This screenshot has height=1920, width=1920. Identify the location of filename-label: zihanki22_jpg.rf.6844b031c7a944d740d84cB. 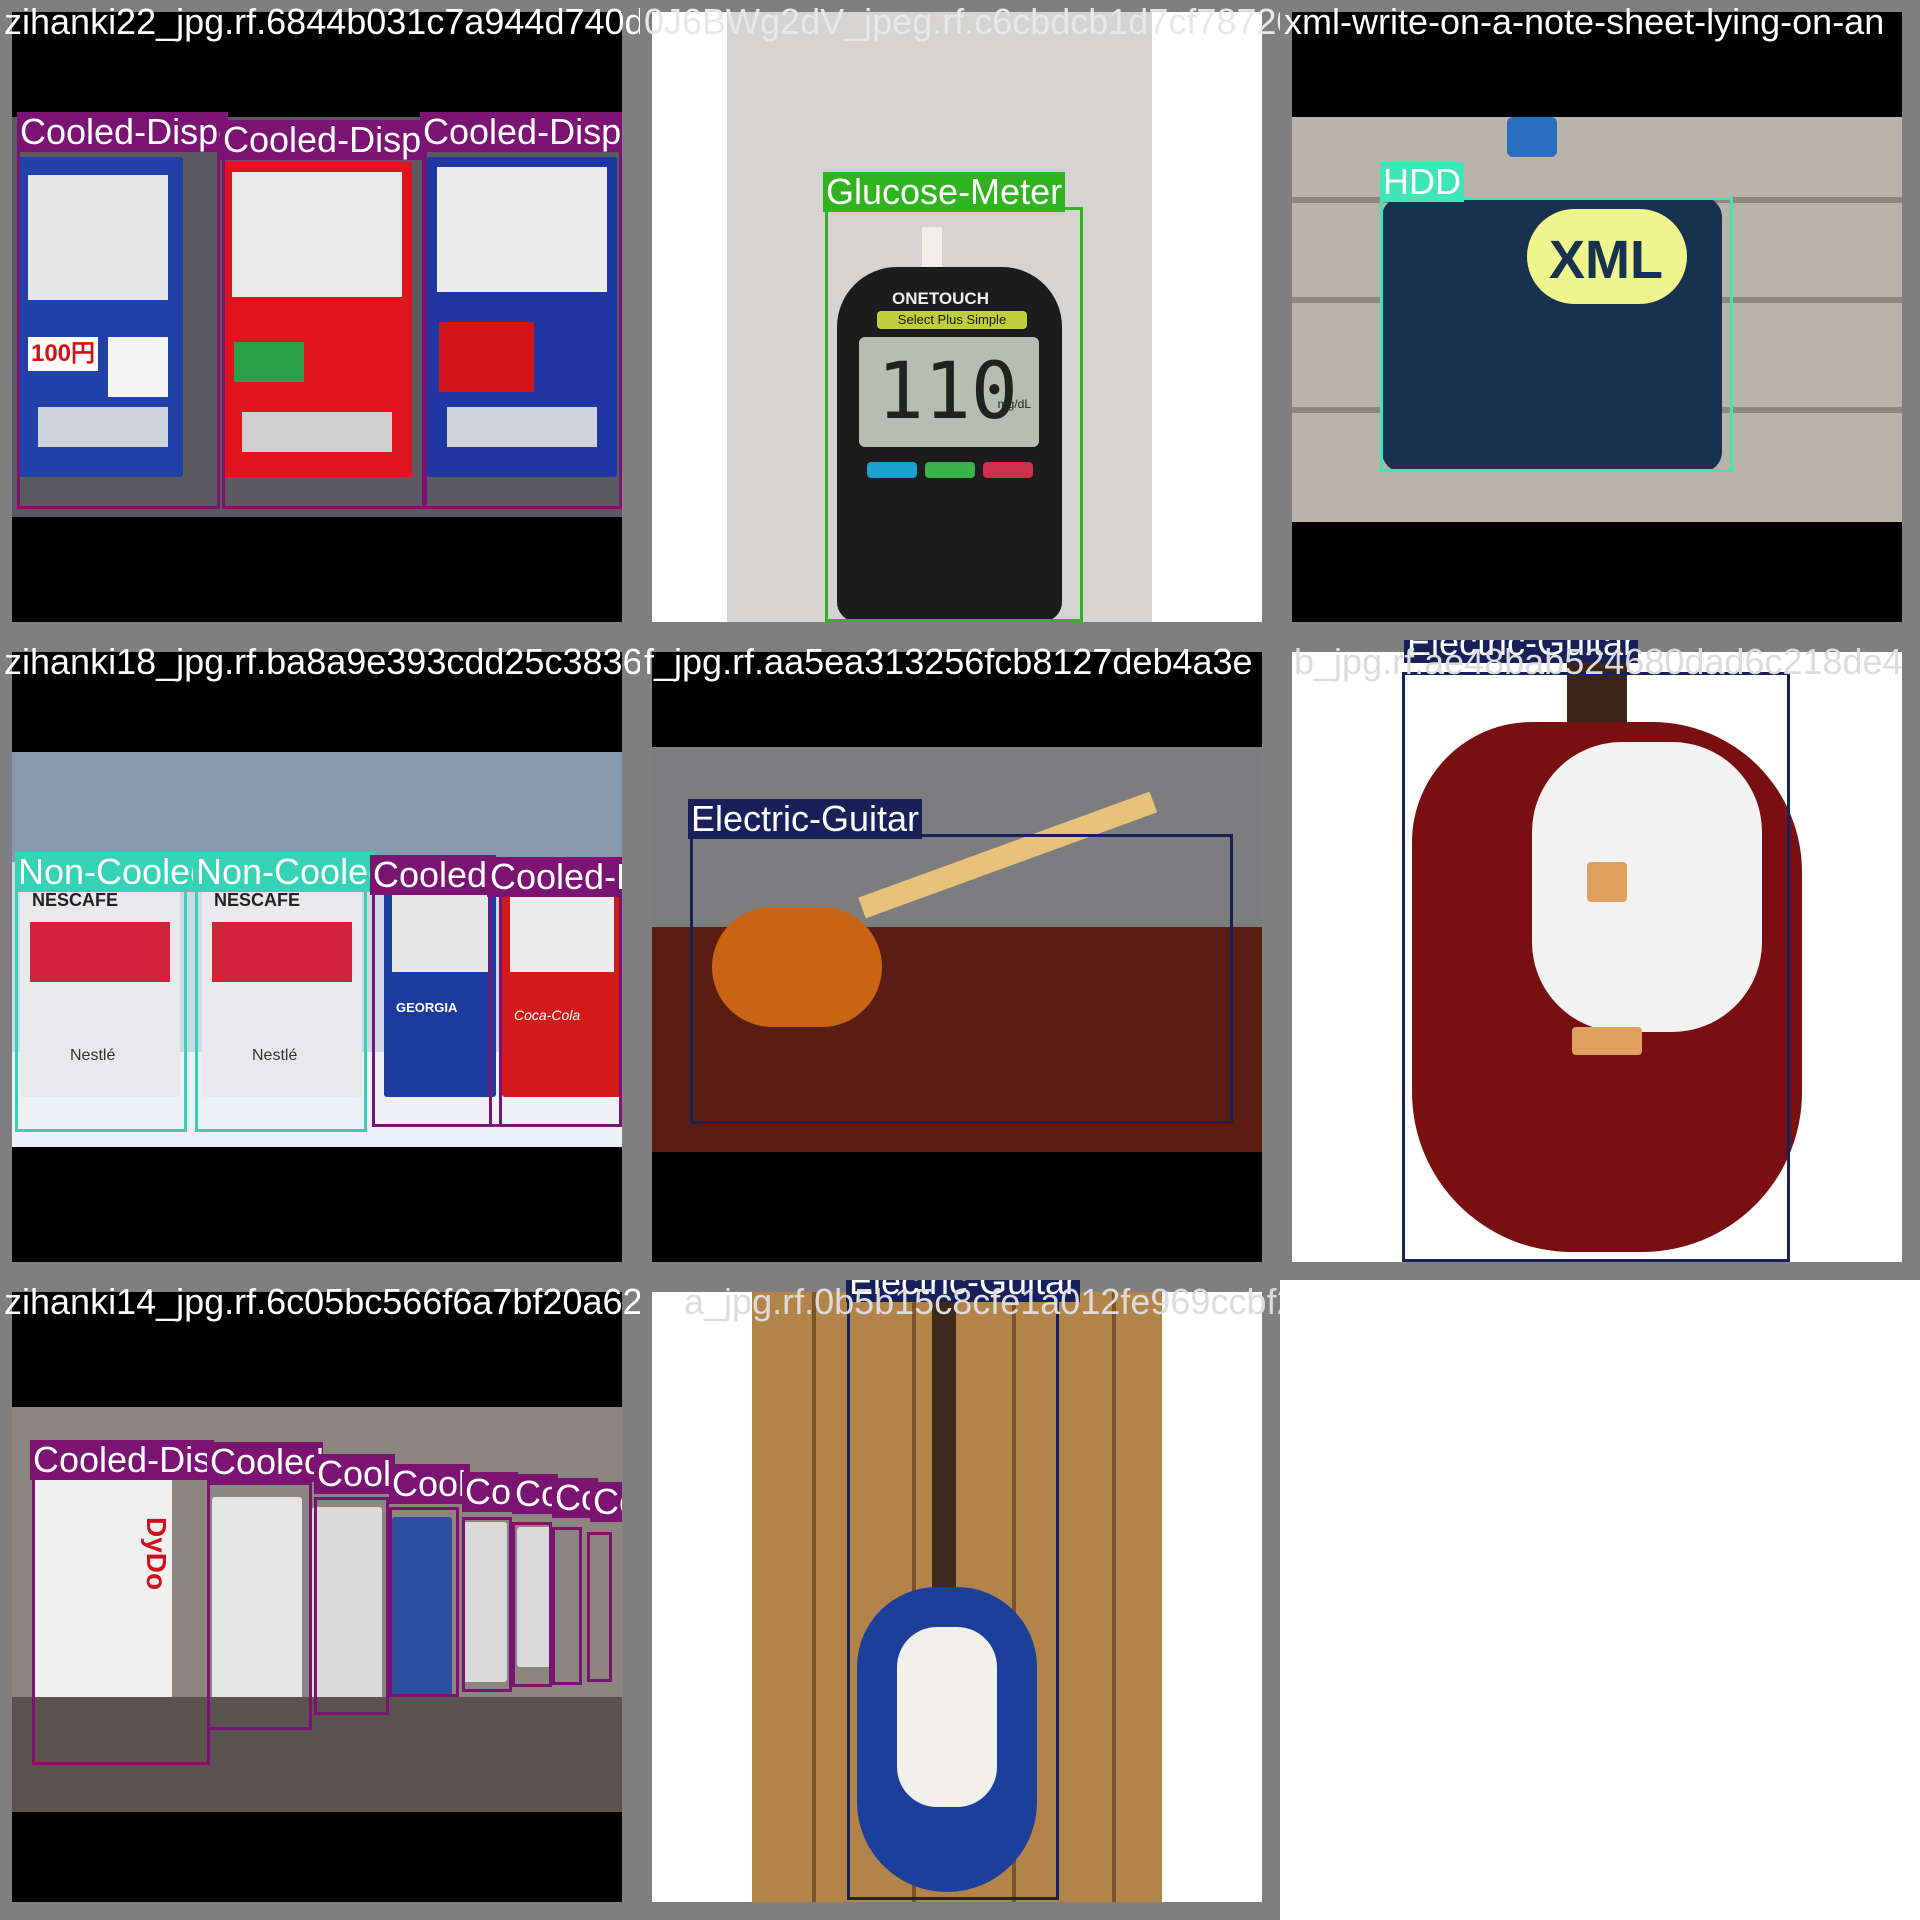
(322, 21).